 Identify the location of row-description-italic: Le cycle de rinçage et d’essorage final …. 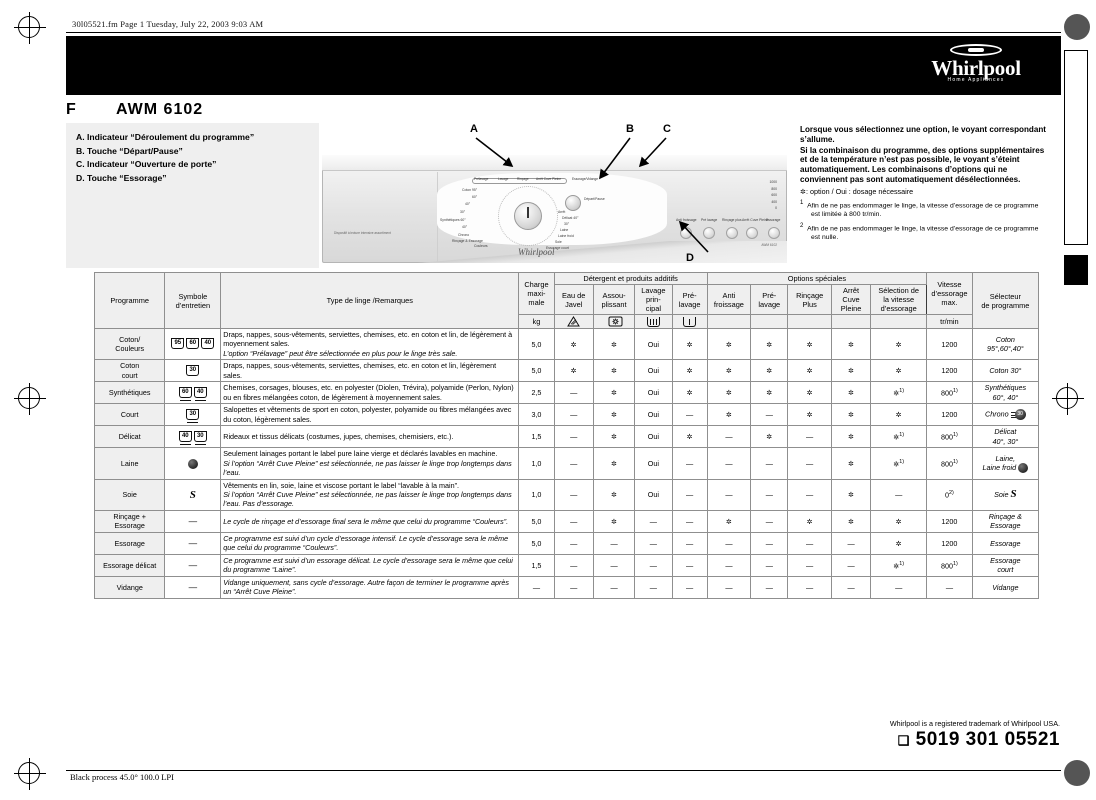
(366, 521).